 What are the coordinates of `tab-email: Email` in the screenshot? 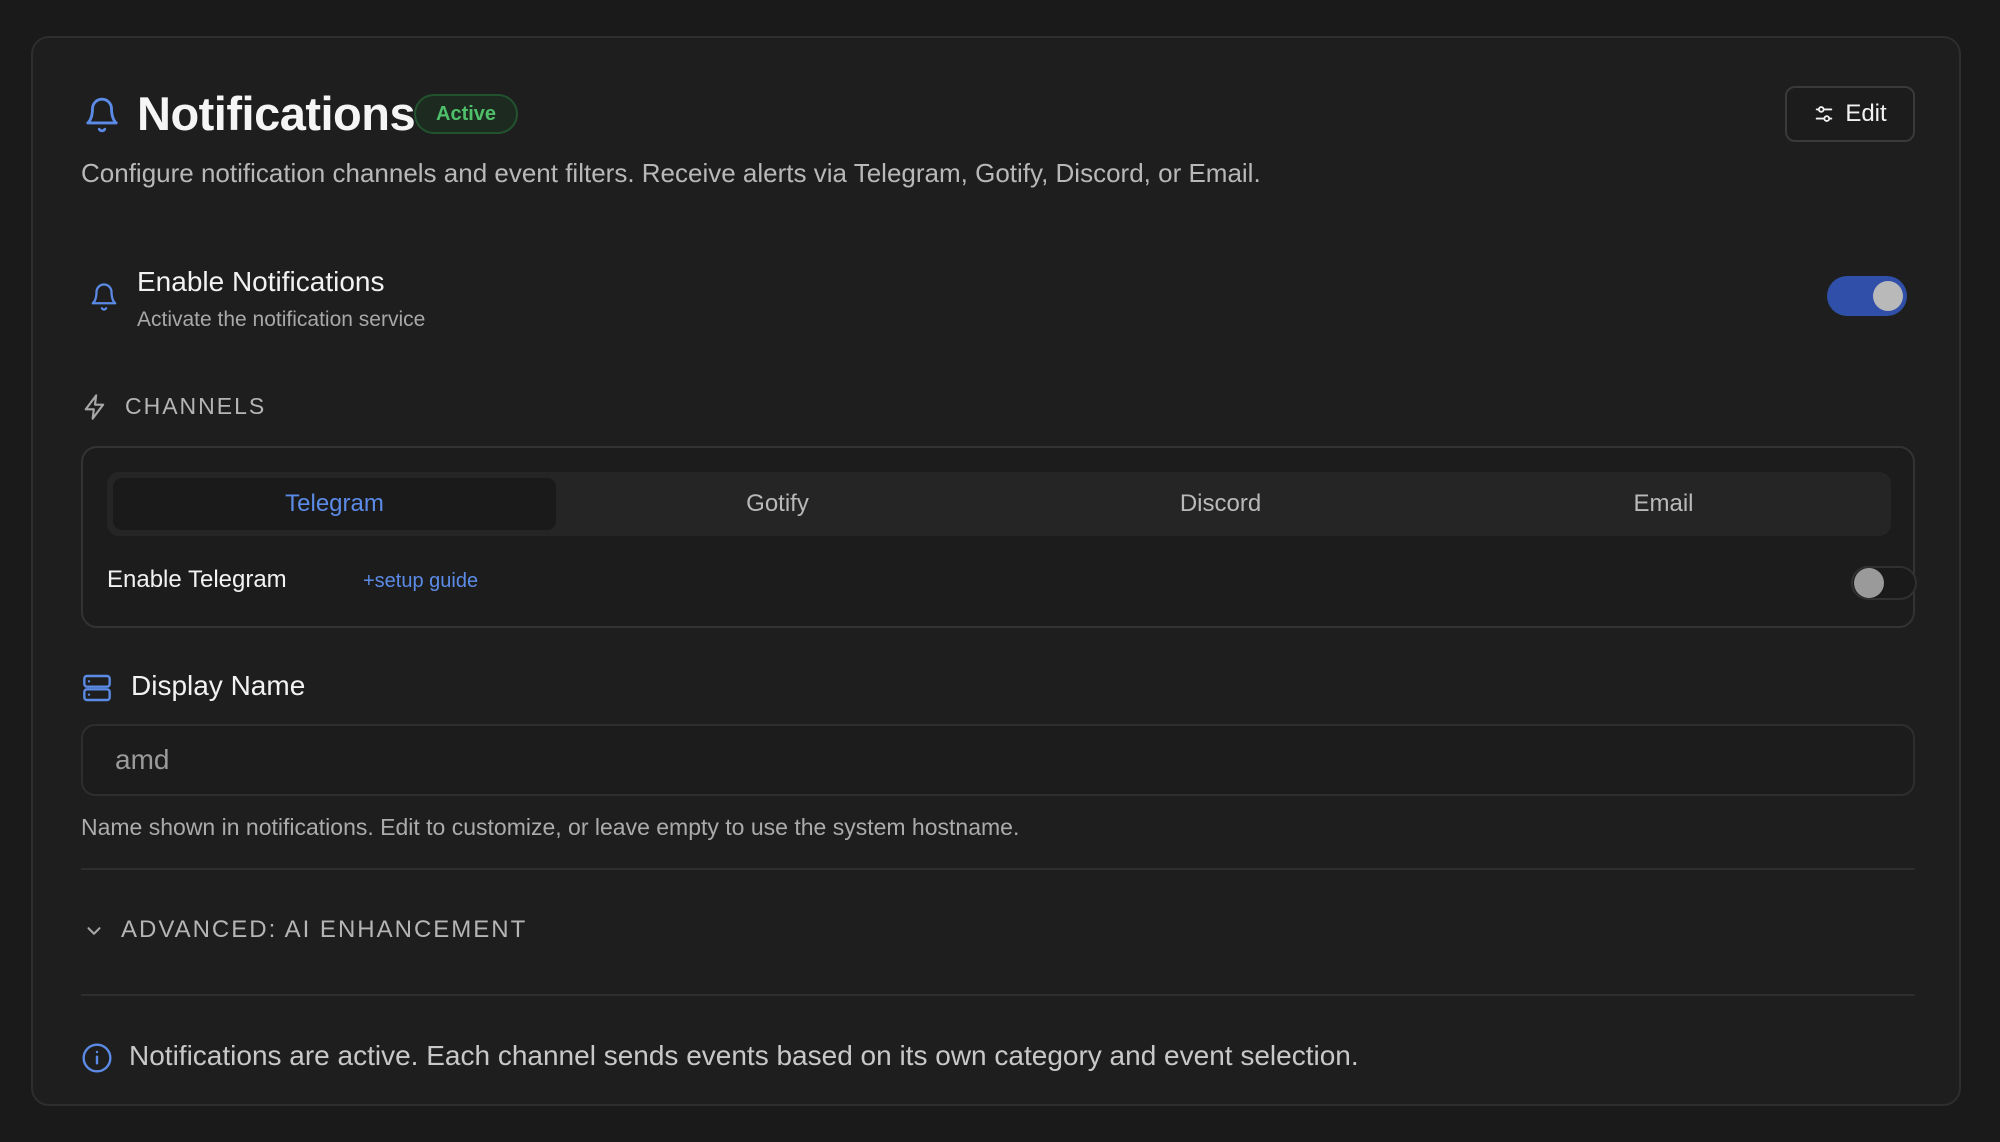 It's located at (1663, 504).